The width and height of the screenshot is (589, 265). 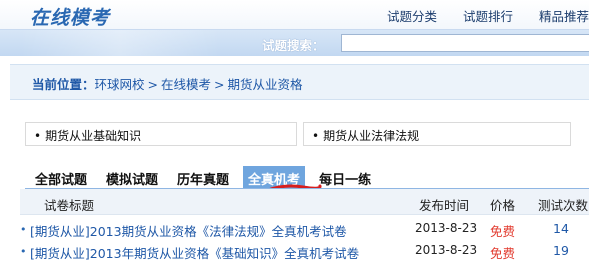 I want to click on column-header-price: 价格, so click(x=503, y=205).